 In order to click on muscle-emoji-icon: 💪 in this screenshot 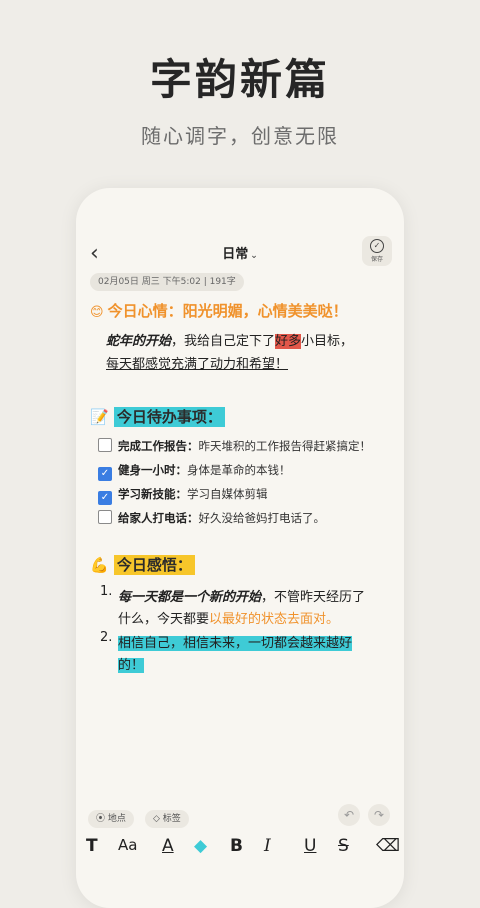, I will do `click(99, 565)`.